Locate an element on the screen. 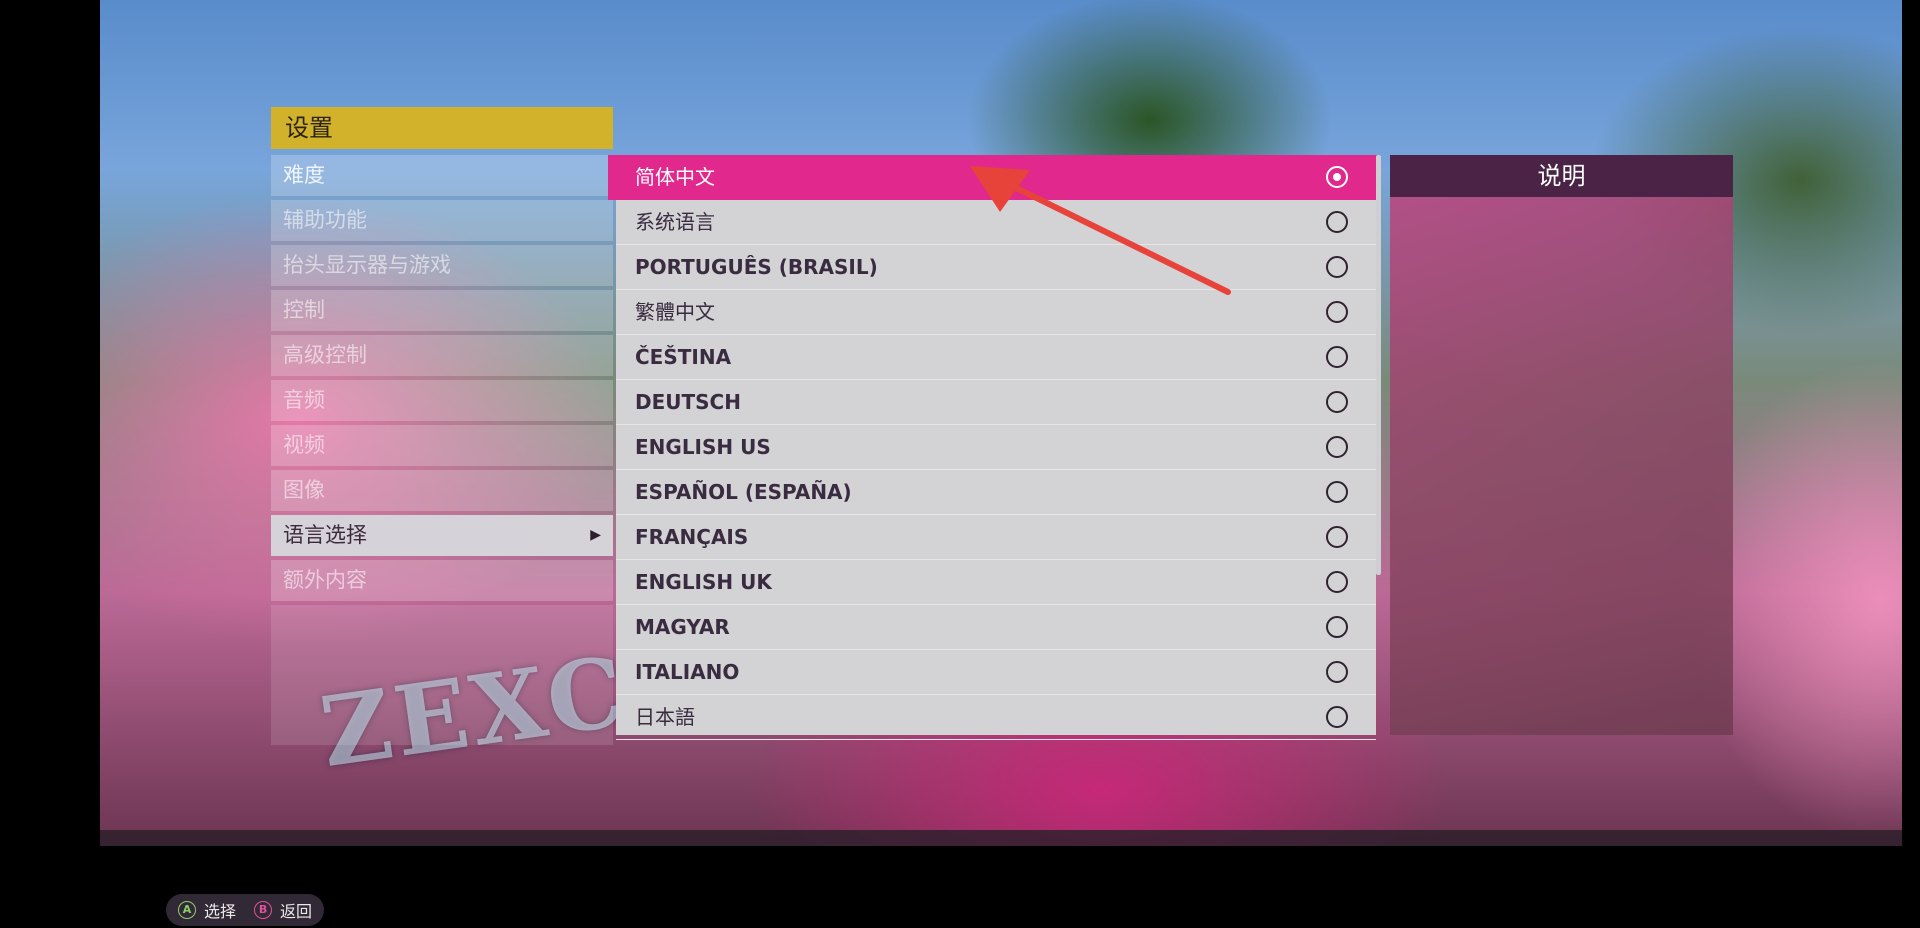 This screenshot has height=928, width=1920. menu-item-hud-gameplay: 抬头显示器与游戏 is located at coordinates (442, 265).